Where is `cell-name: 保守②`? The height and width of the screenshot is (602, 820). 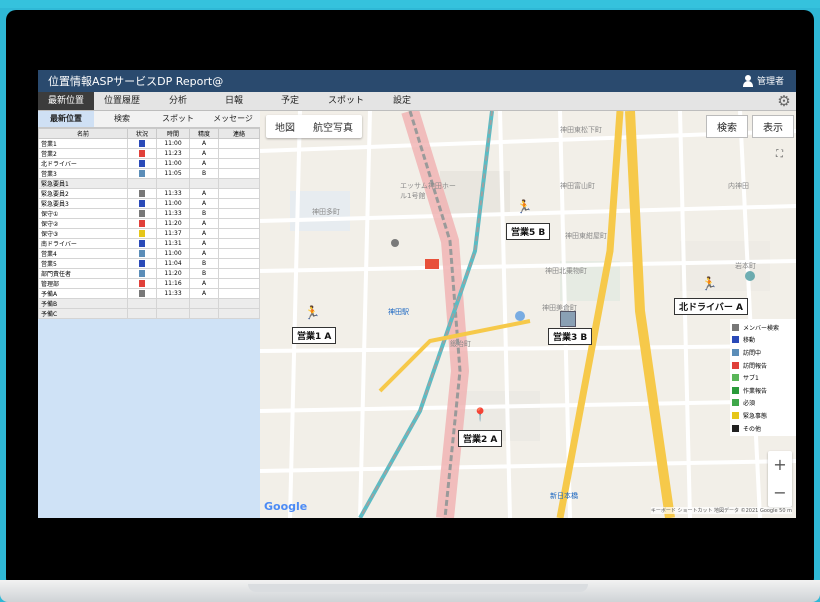
cell-name: 保守② is located at coordinates (83, 223).